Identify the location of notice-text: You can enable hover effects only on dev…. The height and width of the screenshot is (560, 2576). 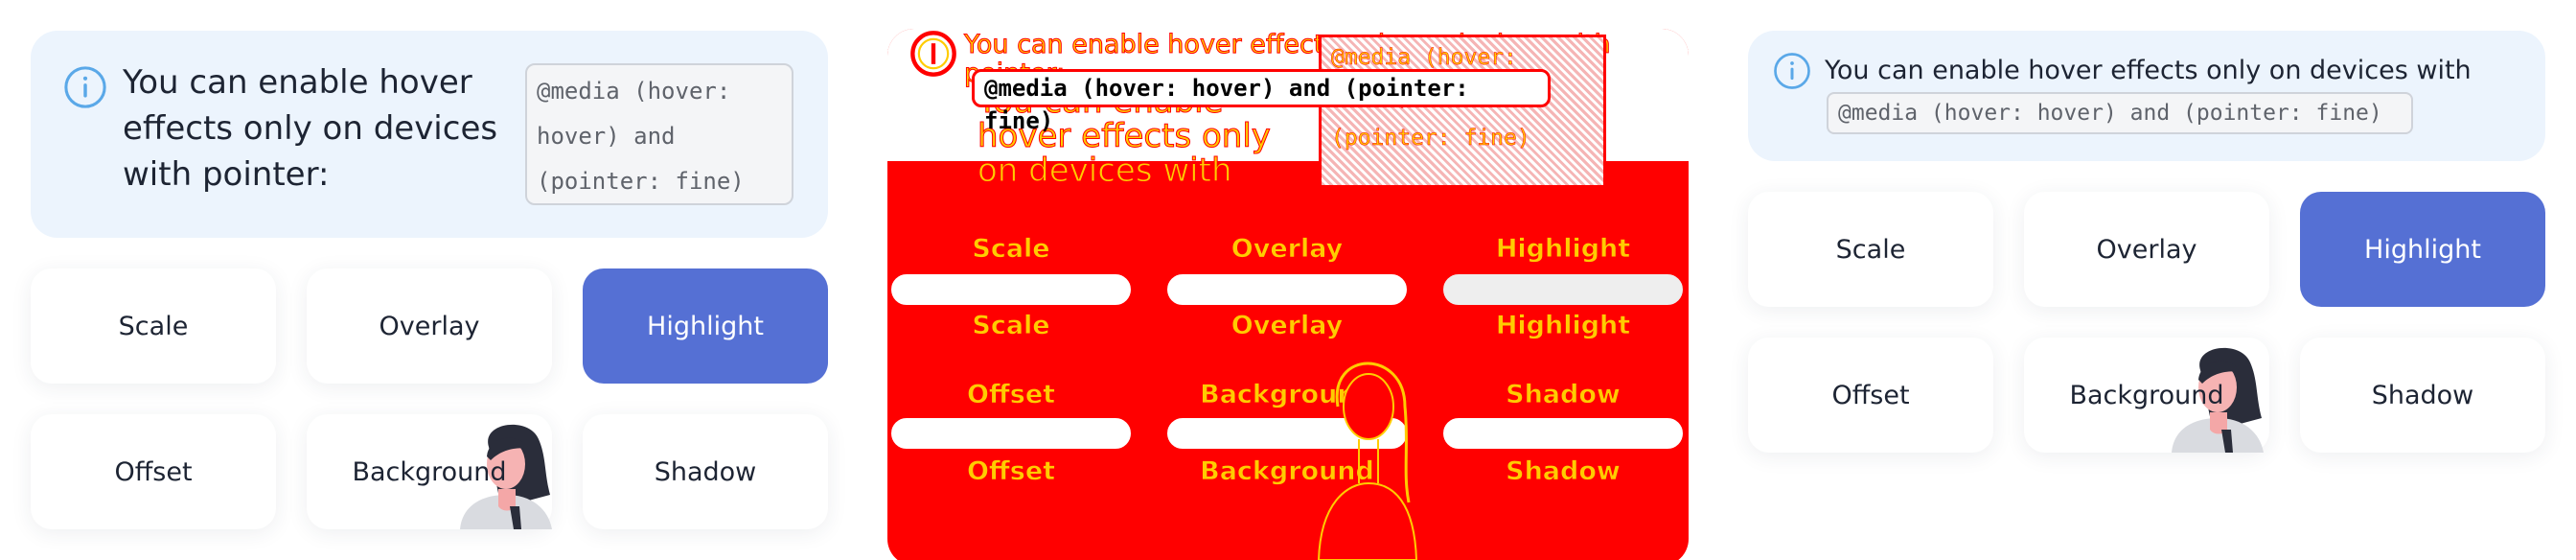
(310, 128).